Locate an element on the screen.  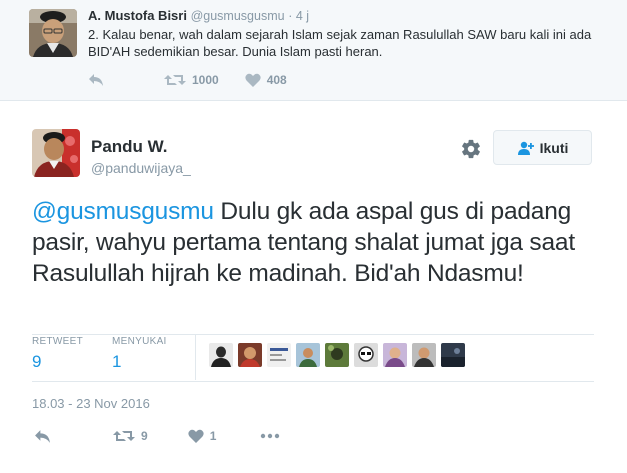
more-button is located at coordinates (270, 436).